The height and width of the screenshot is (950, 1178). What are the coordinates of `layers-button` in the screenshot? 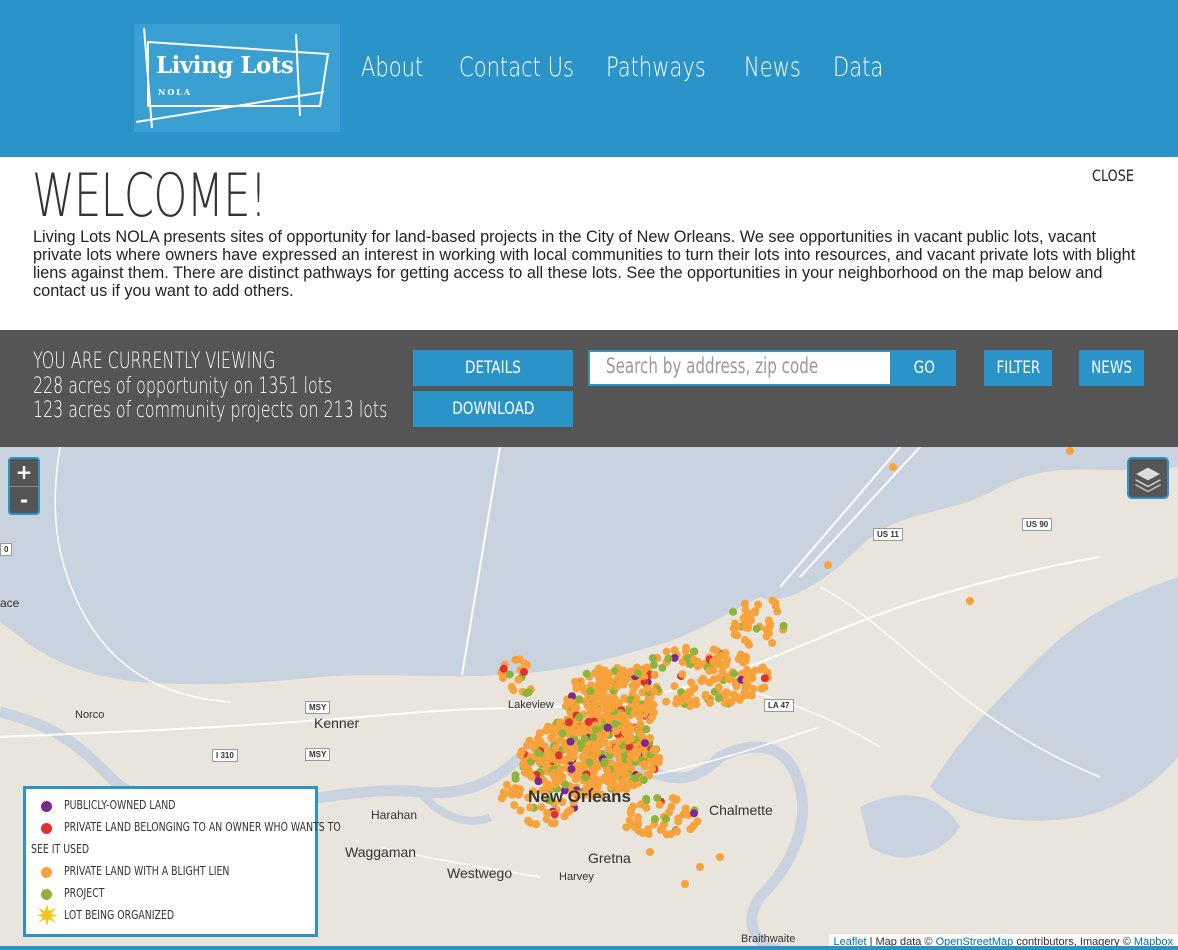 It's located at (1148, 478).